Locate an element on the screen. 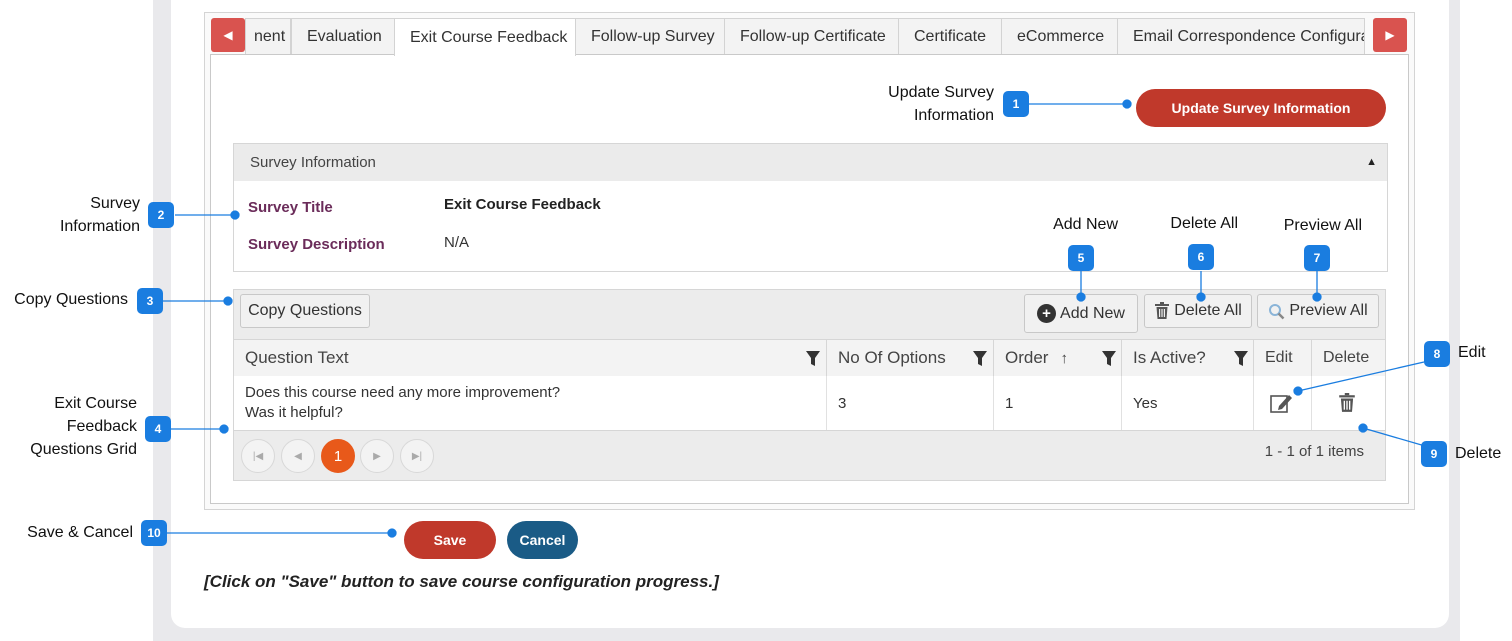 The image size is (1512, 641). callout-badge-7: 7 is located at coordinates (1317, 258).